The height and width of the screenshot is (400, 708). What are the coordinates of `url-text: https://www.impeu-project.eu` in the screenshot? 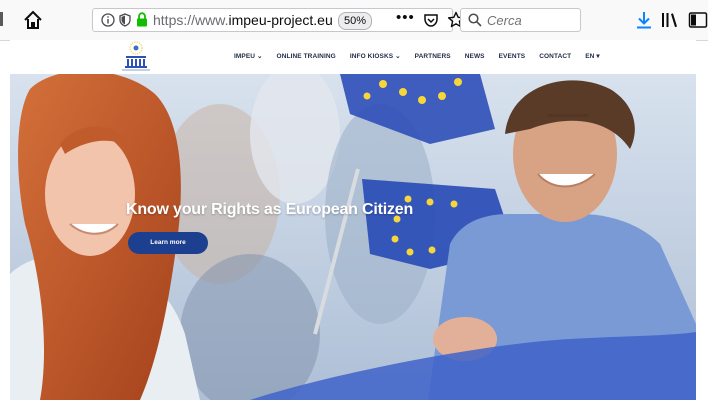 It's located at (243, 20).